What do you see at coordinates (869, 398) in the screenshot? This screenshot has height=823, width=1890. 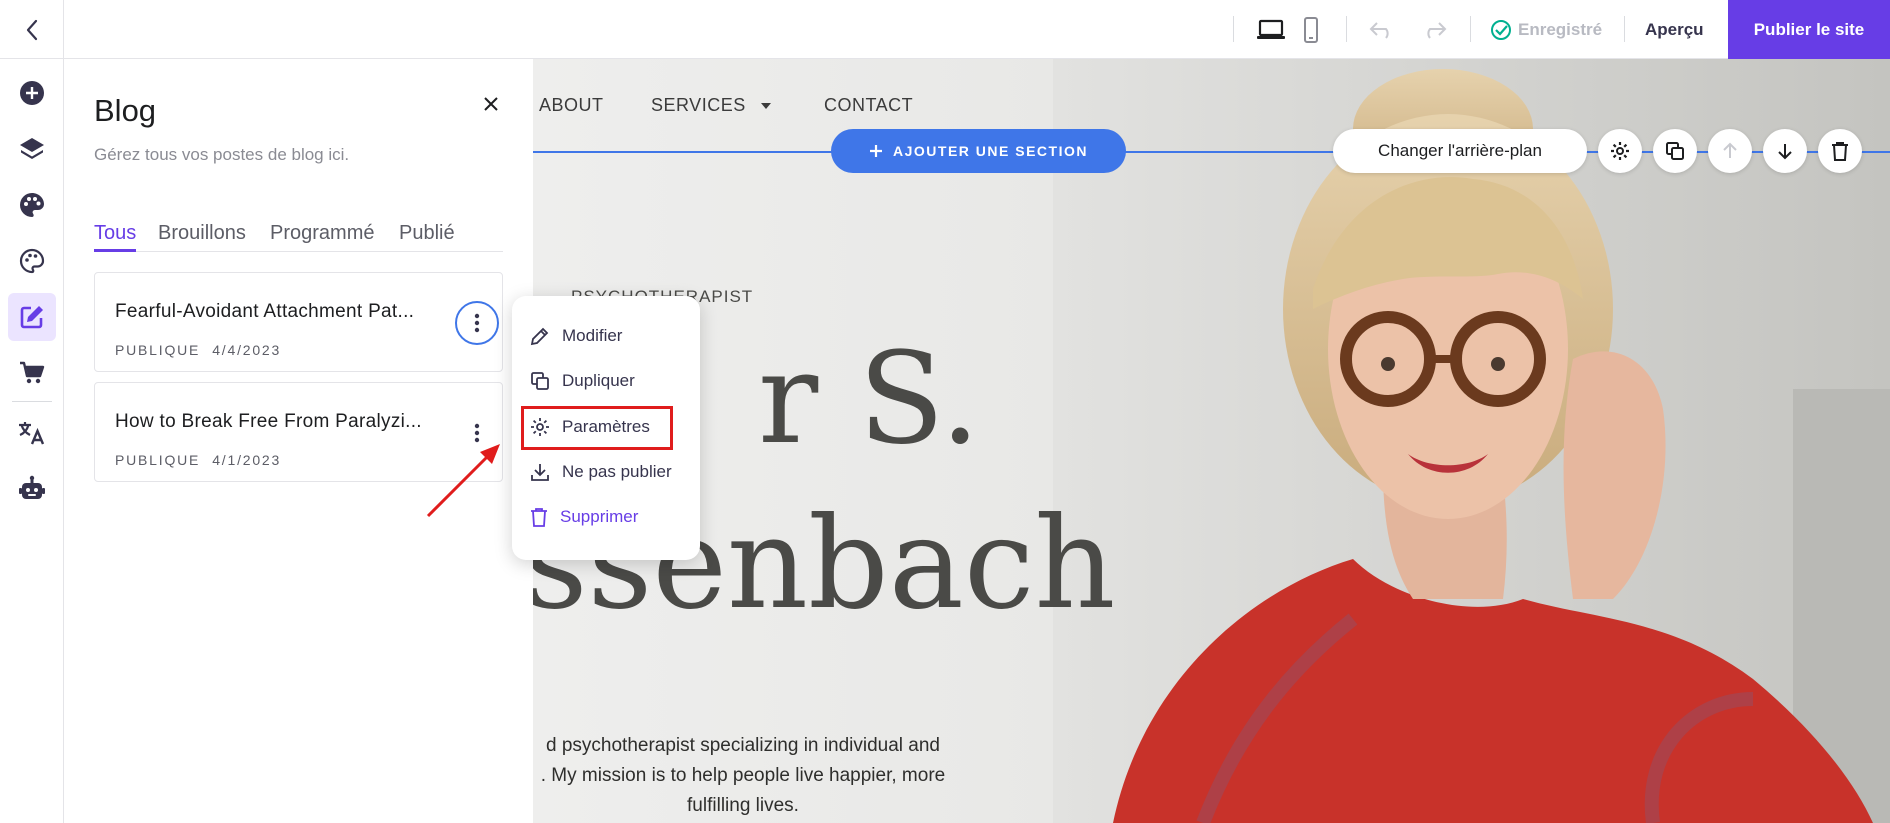 I see `hero-name-line1: r S.` at bounding box center [869, 398].